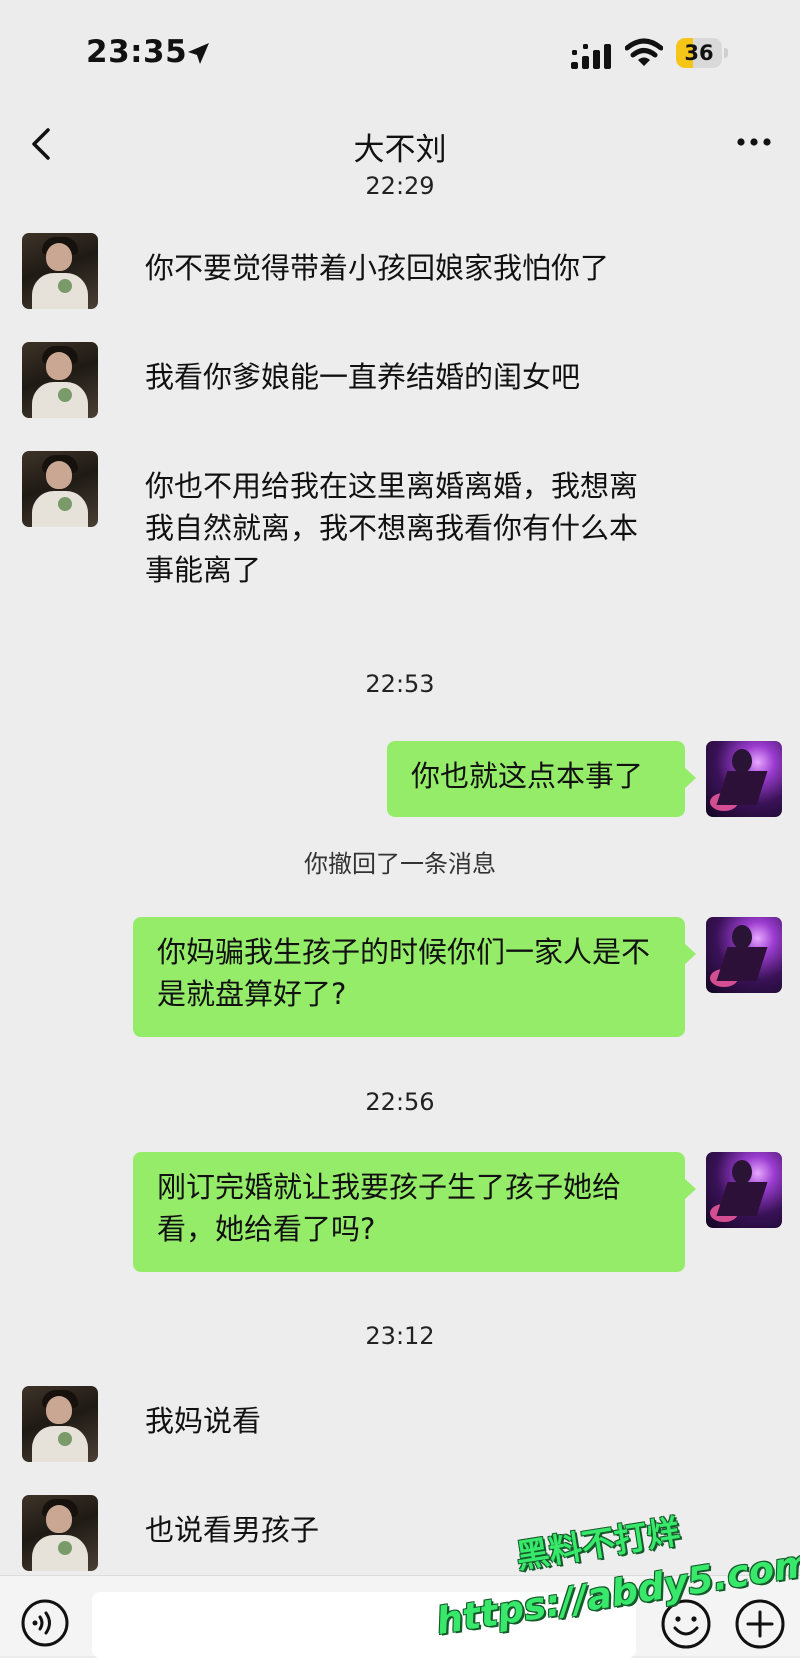  Describe the element at coordinates (414, 1212) in the screenshot. I see `outgoing-message: 刚订完婚就让我要孩子生了孩子她给看，她给看了吗?` at that location.